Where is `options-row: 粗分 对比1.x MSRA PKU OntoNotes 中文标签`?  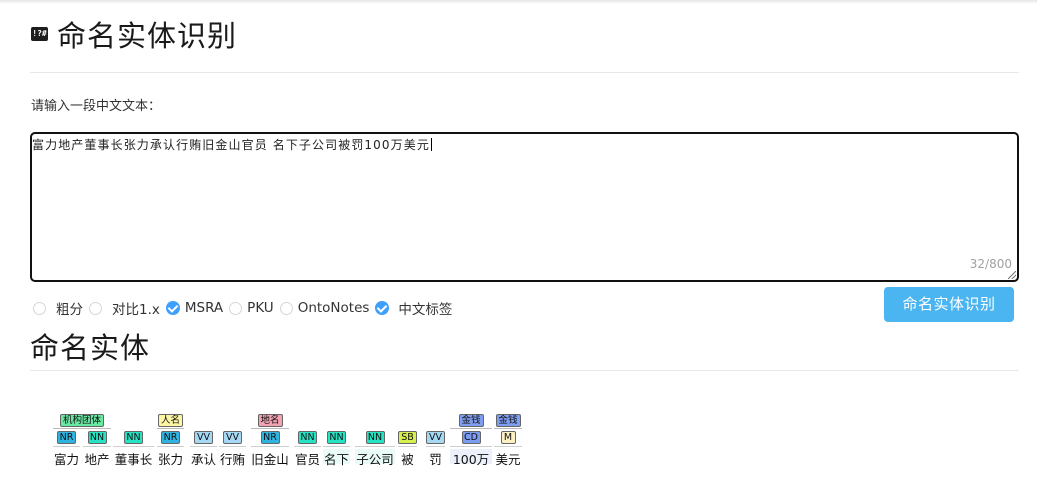
options-row: 粗分 对比1.x MSRA PKU OntoNotes 中文标签 is located at coordinates (245, 308).